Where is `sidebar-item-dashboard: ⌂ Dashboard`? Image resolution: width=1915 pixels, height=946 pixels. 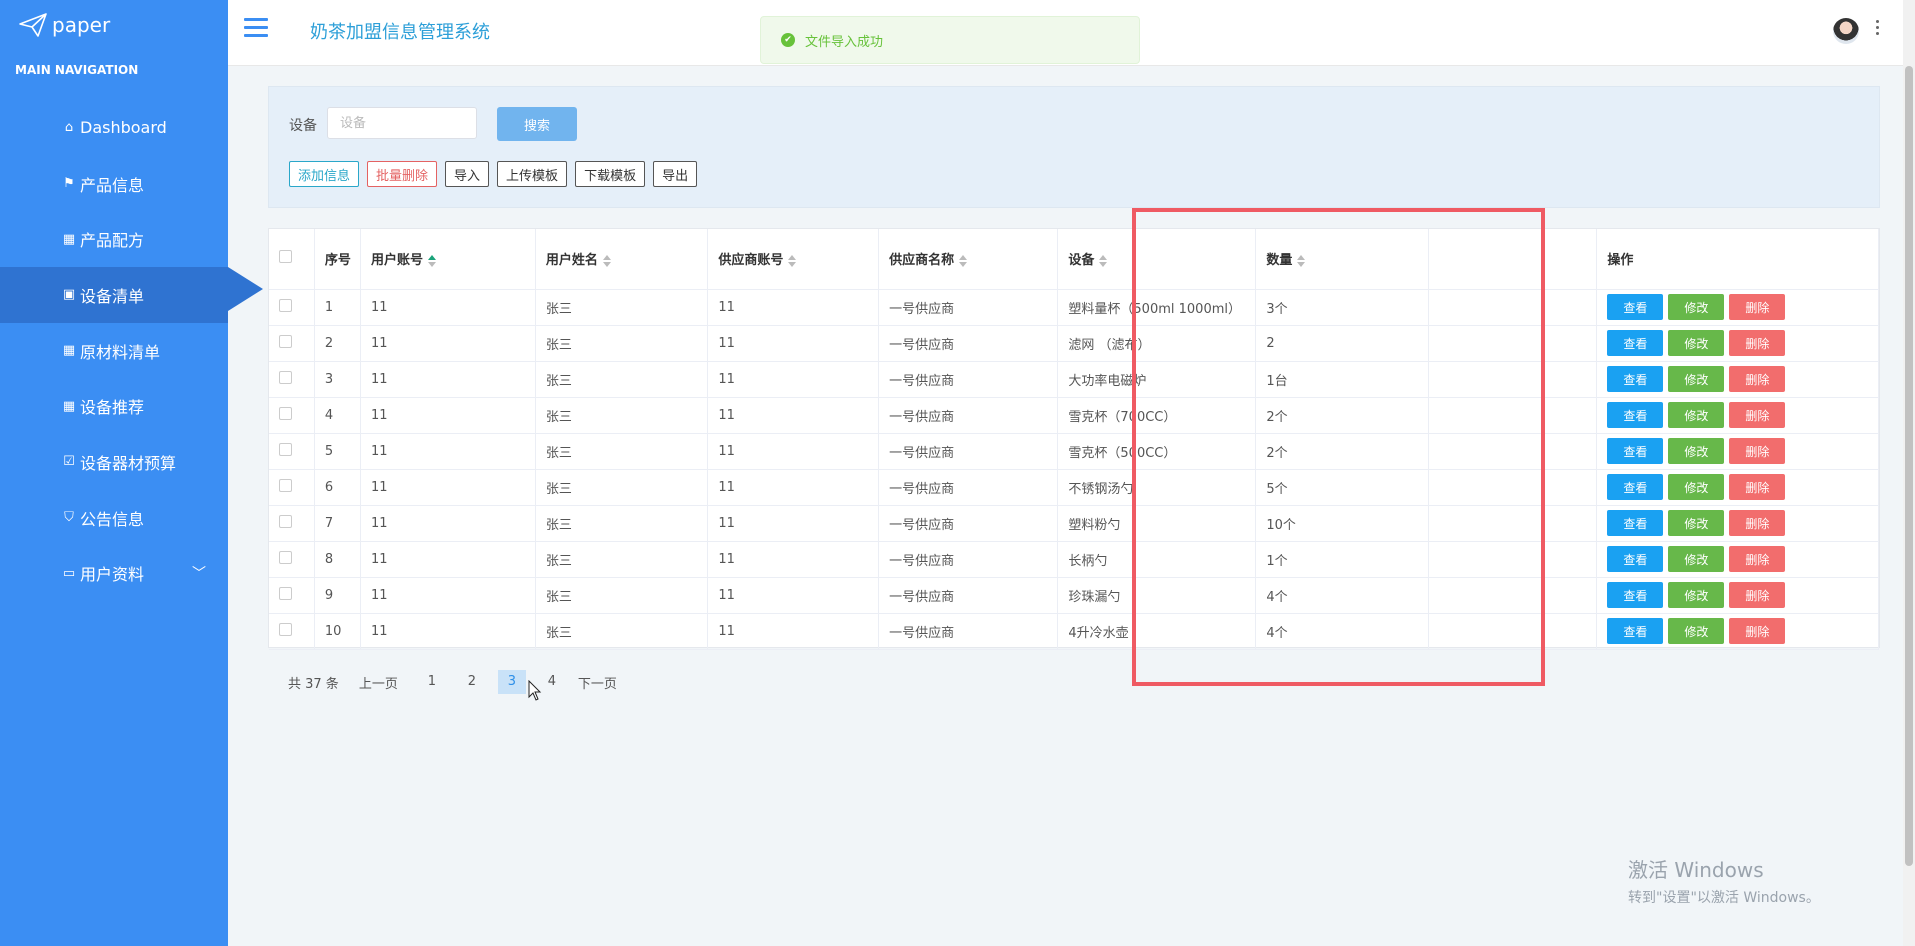
sidebar-item-dashboard: ⌂ Dashboard is located at coordinates (114, 128).